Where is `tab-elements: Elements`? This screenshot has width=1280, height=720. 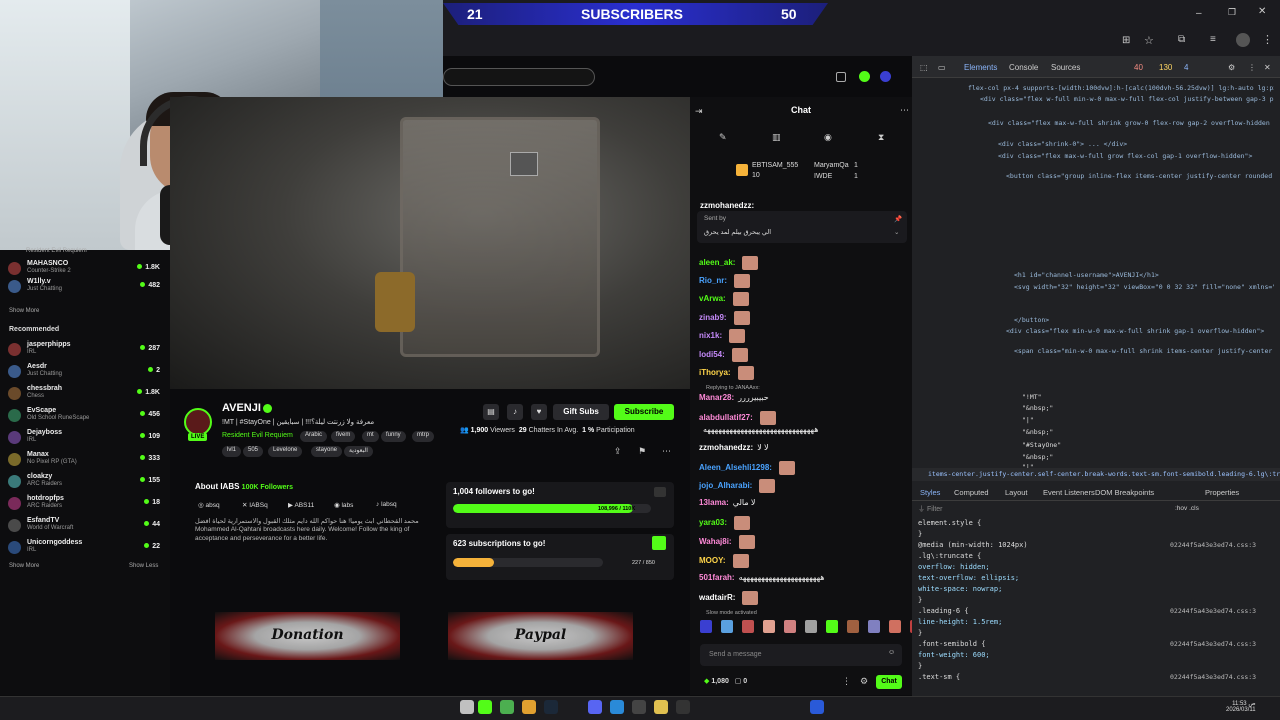 tab-elements: Elements is located at coordinates (980, 67).